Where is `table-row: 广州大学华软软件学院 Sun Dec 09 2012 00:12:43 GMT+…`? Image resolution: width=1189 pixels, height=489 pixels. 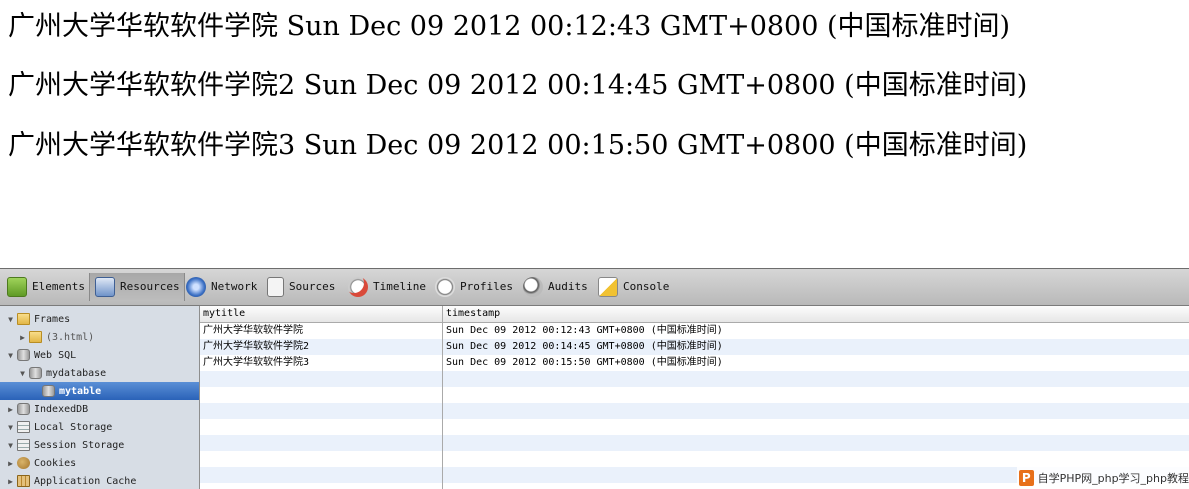
table-row: 广州大学华软软件学院 Sun Dec 09 2012 00:12:43 GMT+… is located at coordinates (694, 331).